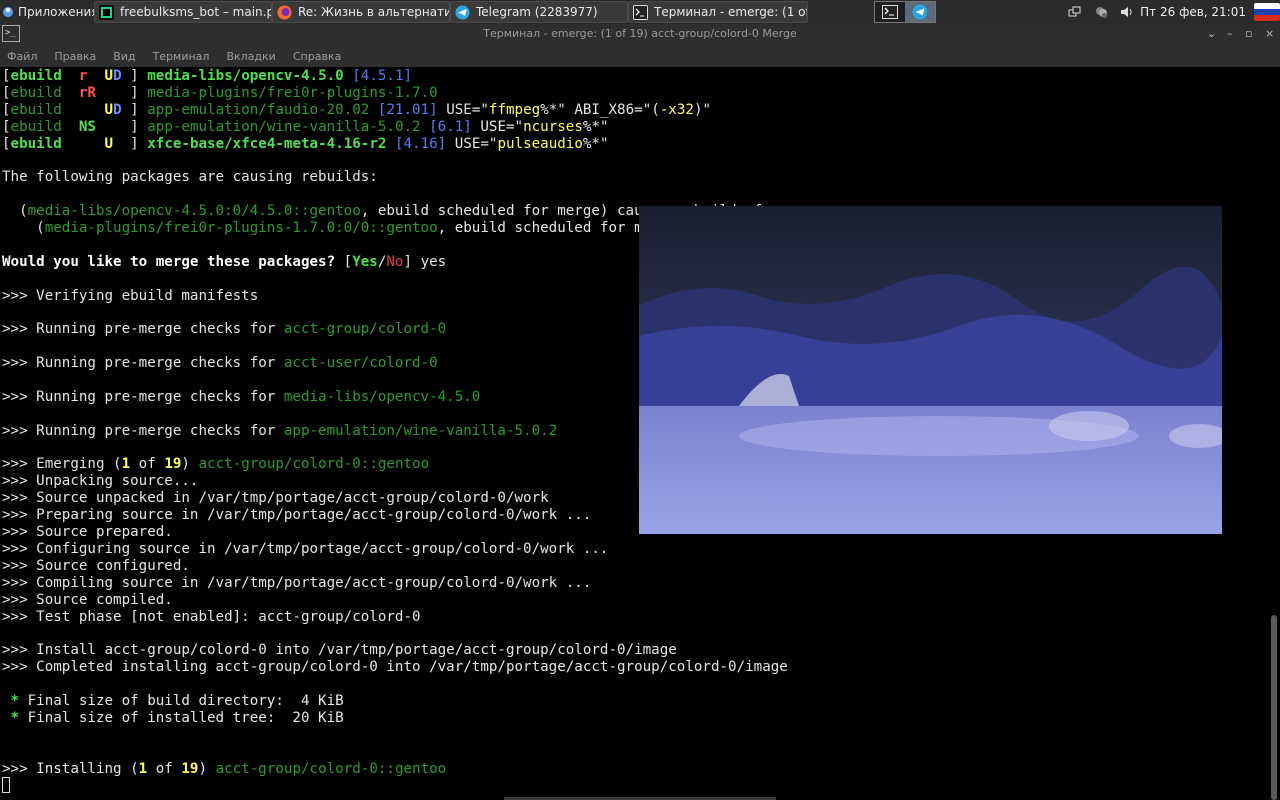  I want to click on prompt-line, so click(395, 785).